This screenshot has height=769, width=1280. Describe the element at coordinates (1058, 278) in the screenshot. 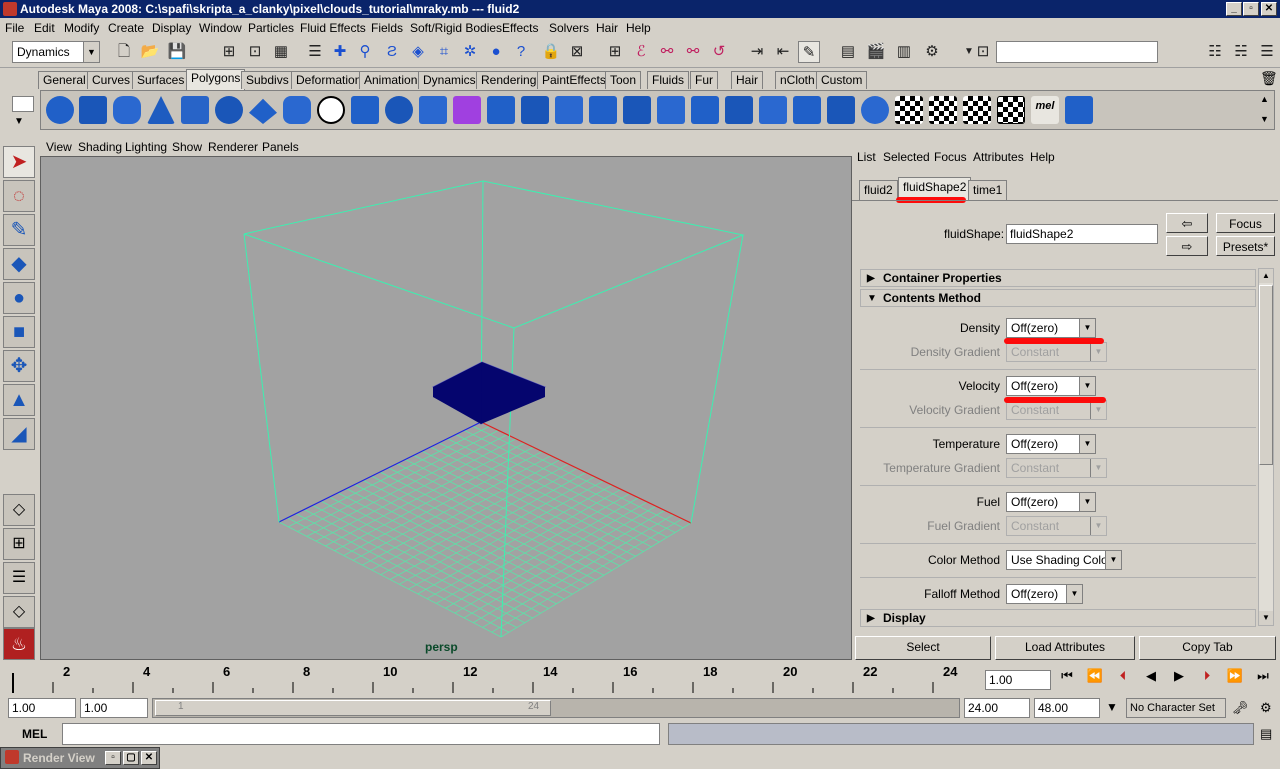

I see `container-properties-section: ▶ Container Properties` at that location.